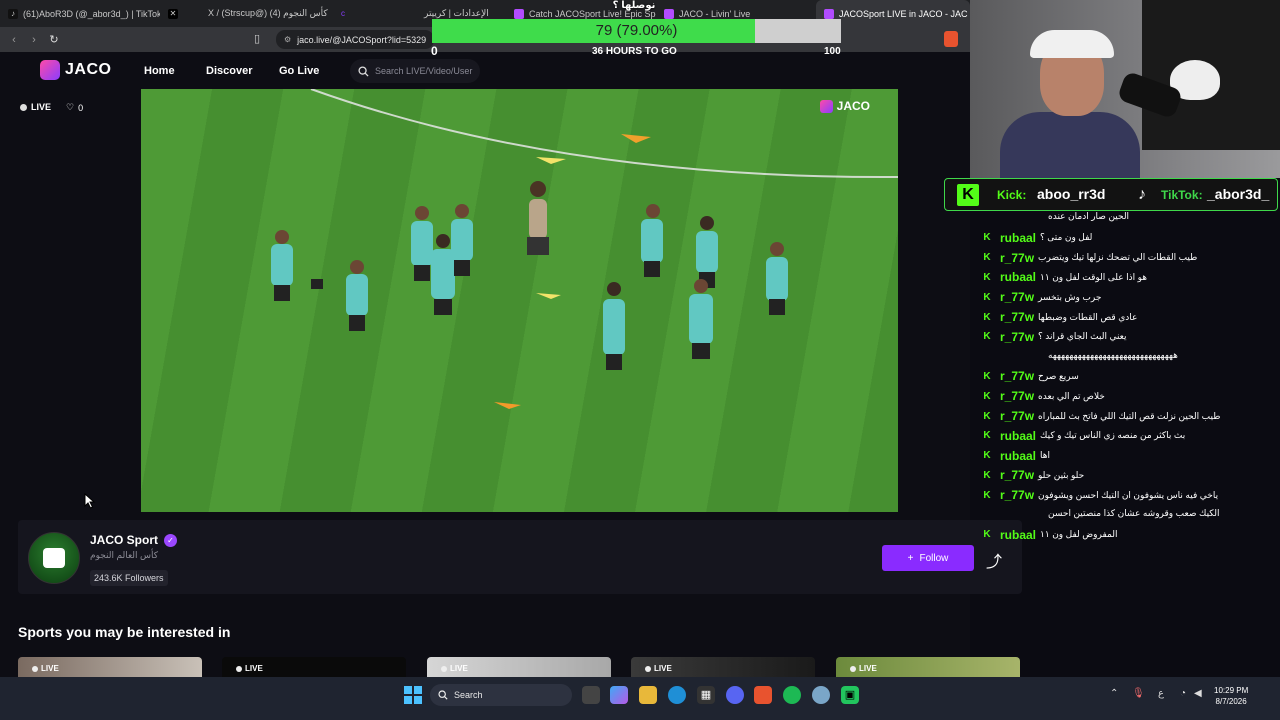  I want to click on goal-timer: 36 HOURS TO GO, so click(634, 51).